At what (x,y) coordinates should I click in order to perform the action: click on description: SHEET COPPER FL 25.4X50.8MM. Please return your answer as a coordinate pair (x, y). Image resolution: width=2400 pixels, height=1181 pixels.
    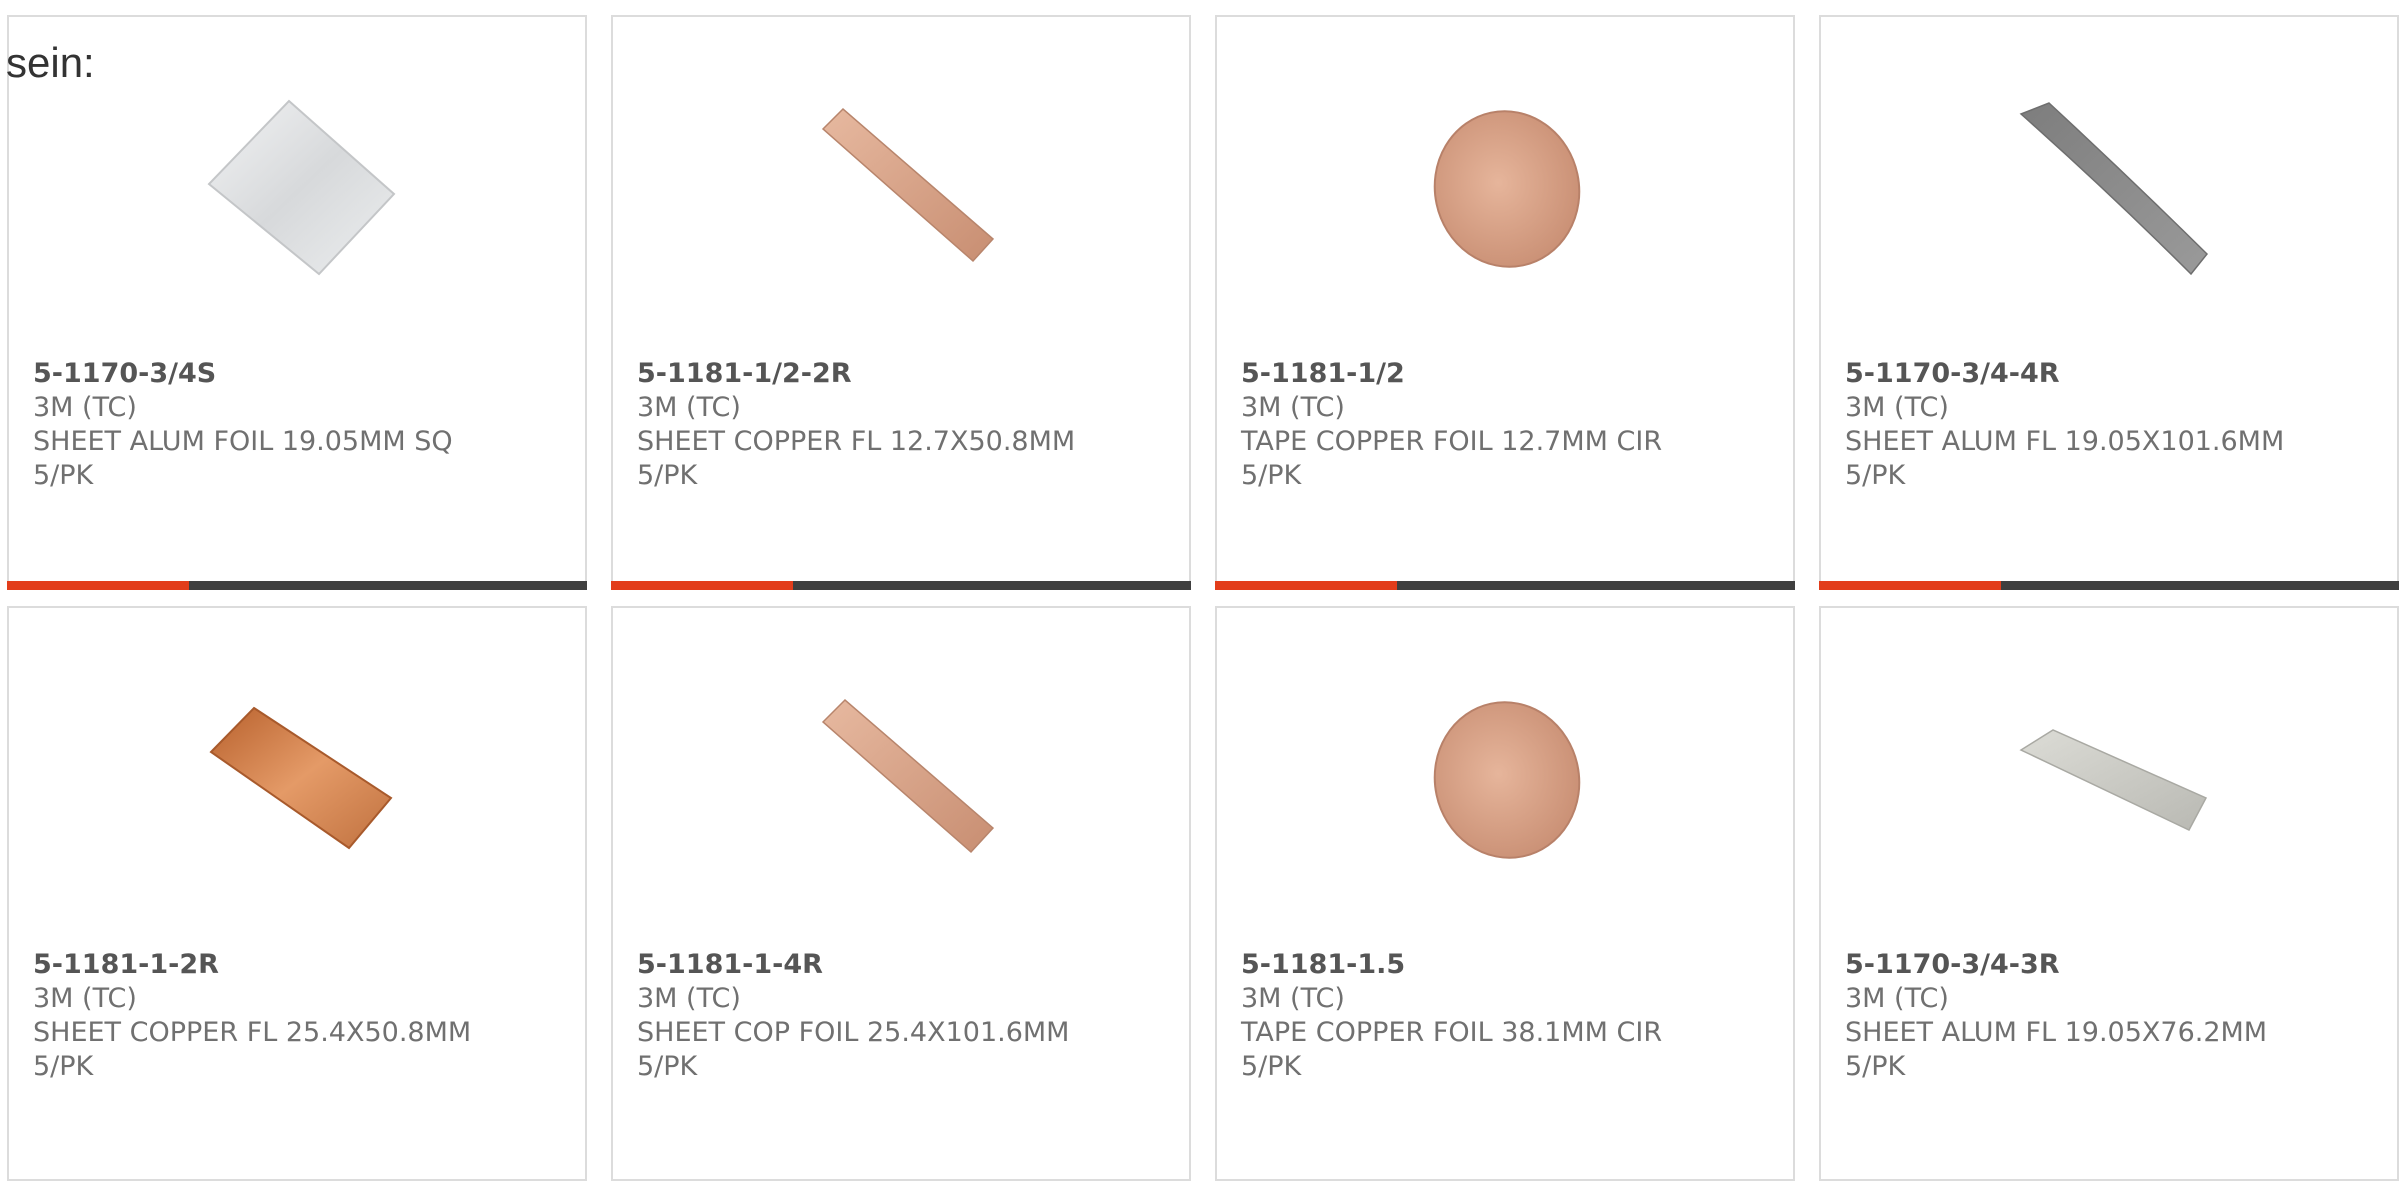
    Looking at the image, I should click on (252, 1032).